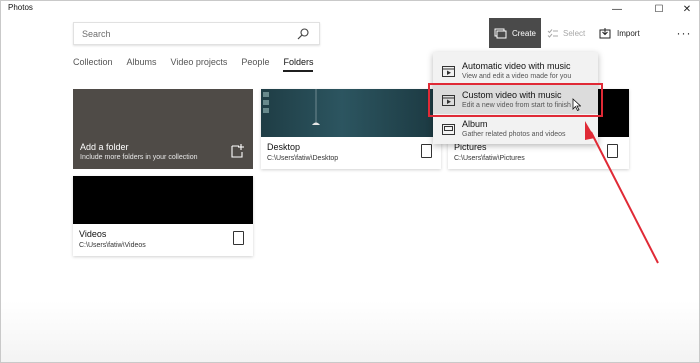  Describe the element at coordinates (350, 9) in the screenshot. I see `title-bar: Photos — ☐ ✕` at that location.